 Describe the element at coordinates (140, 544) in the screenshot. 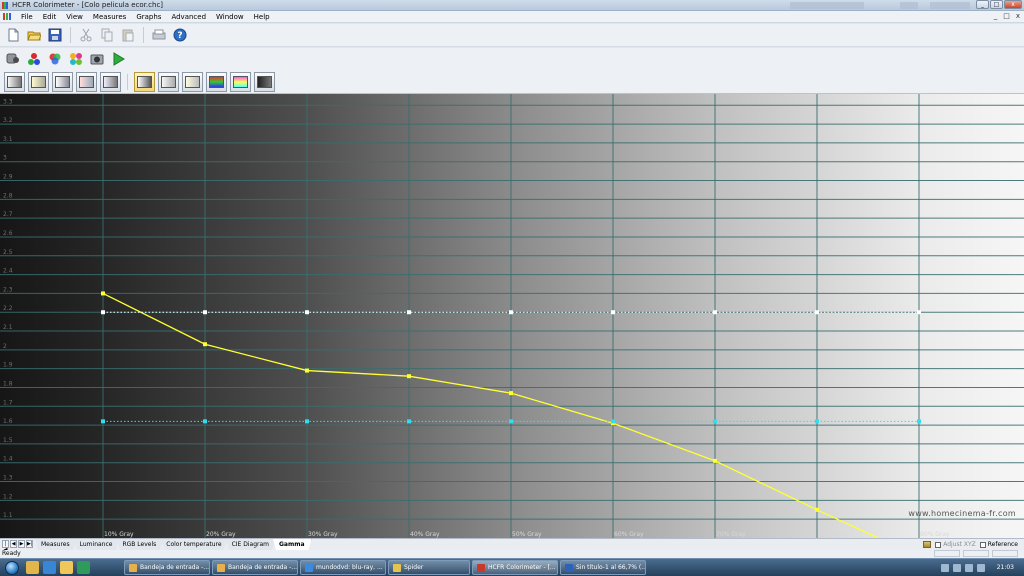

I see `tab-rgb-levels: RGB Levels` at that location.